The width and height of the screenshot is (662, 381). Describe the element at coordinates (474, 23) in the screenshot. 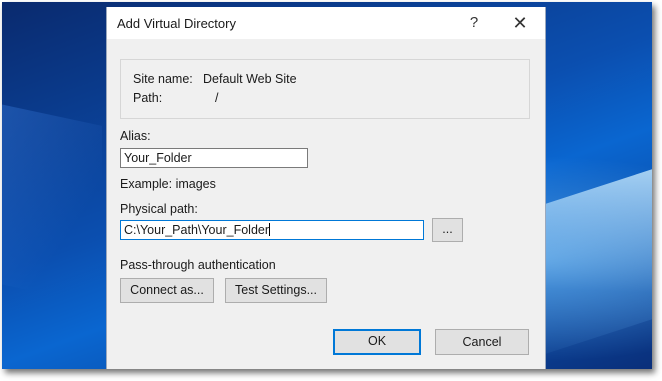

I see `help-icon: ?` at that location.